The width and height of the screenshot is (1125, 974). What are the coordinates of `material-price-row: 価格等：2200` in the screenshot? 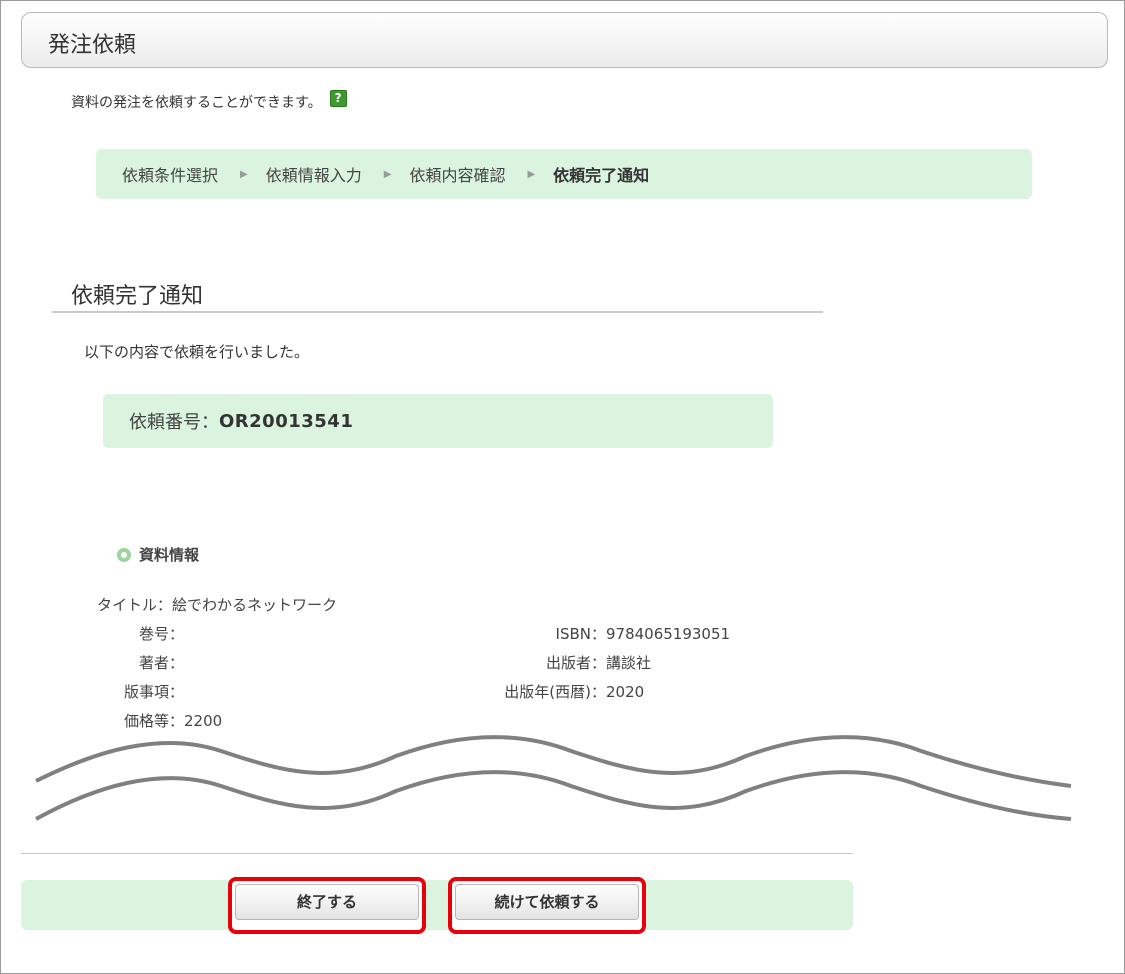 It's located at (159, 720).